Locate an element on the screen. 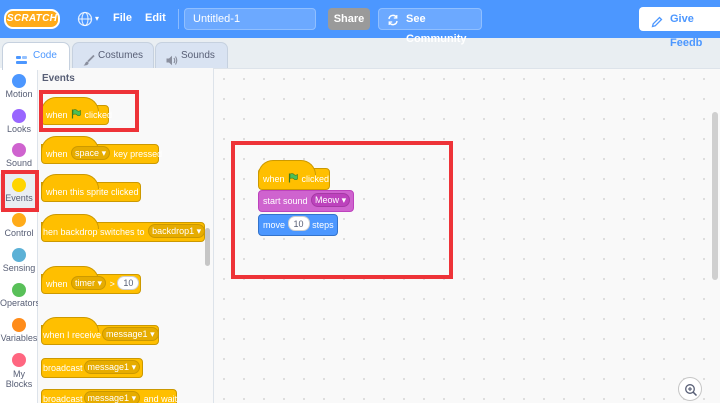 This screenshot has width=720, height=403. category-operators: Operators is located at coordinates (20, 297).